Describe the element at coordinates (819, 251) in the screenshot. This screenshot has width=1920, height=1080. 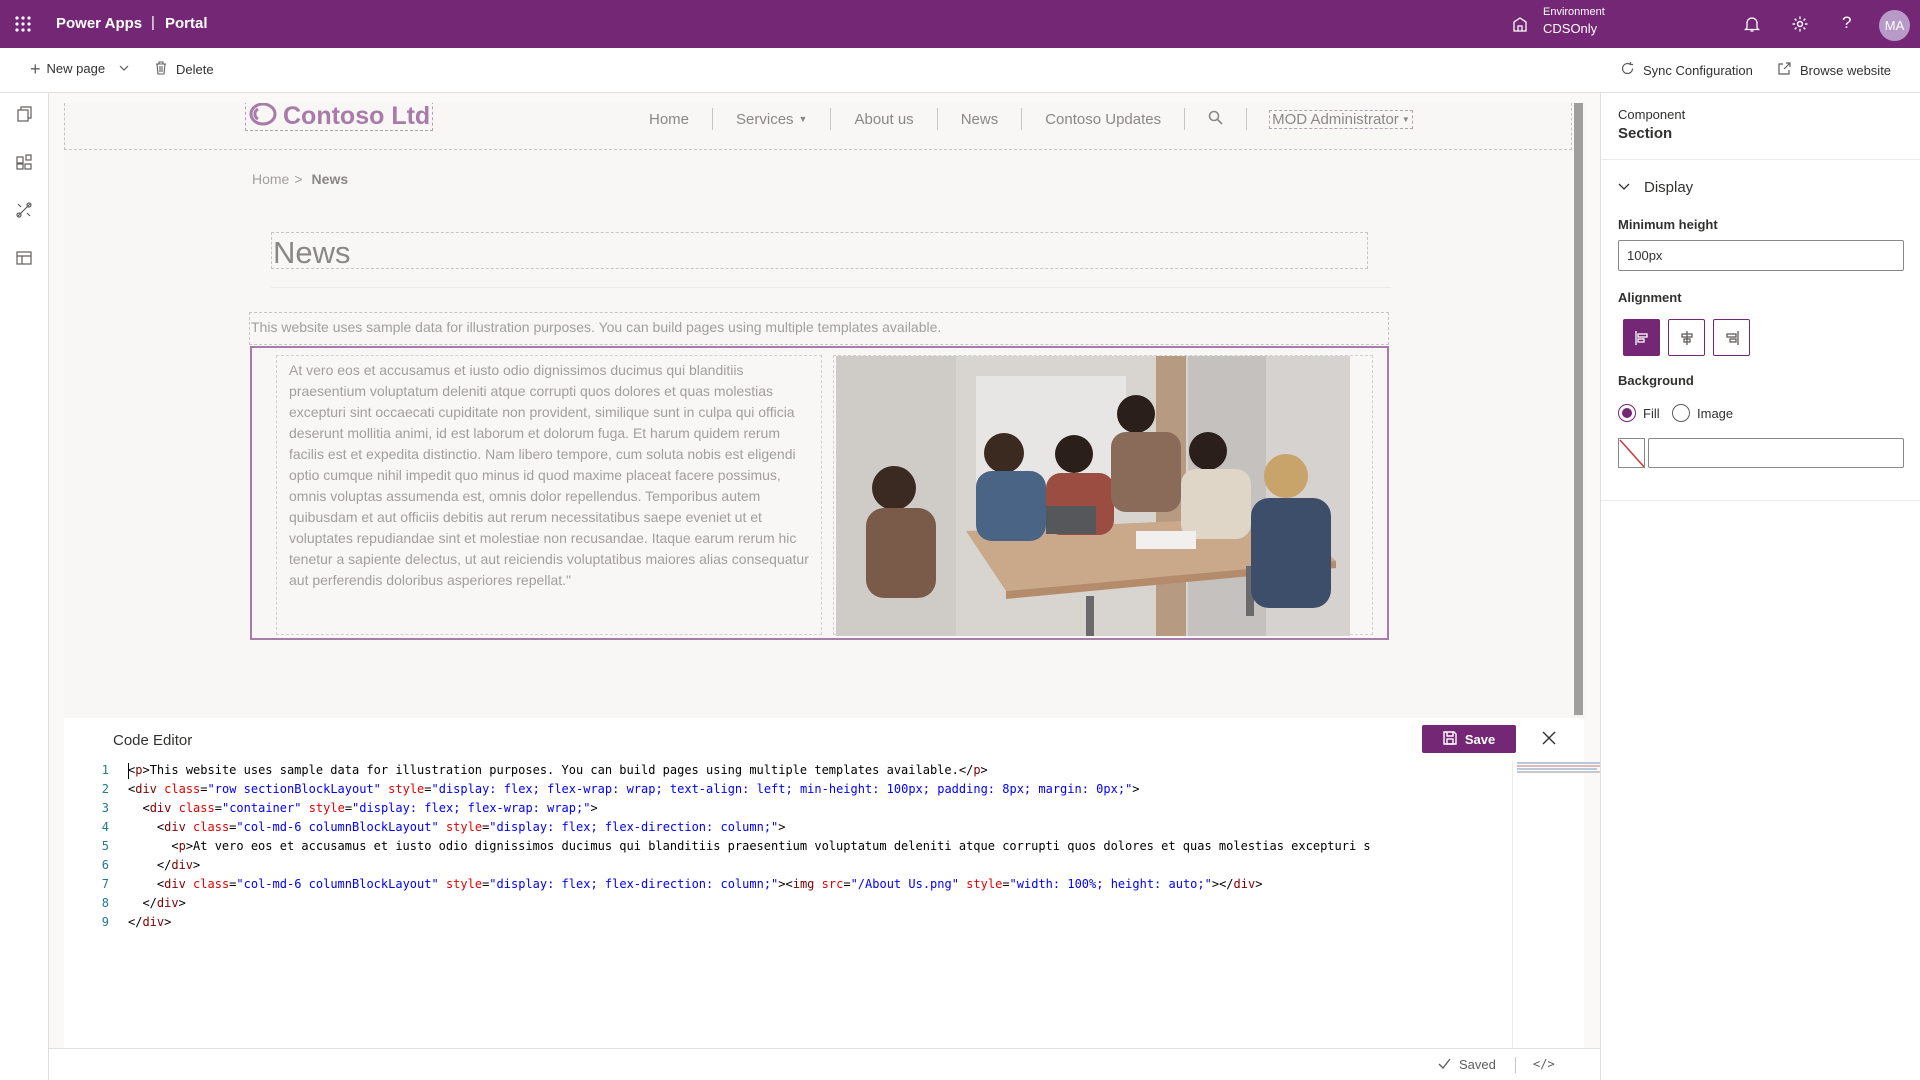
I see `page-heading-box: News` at that location.